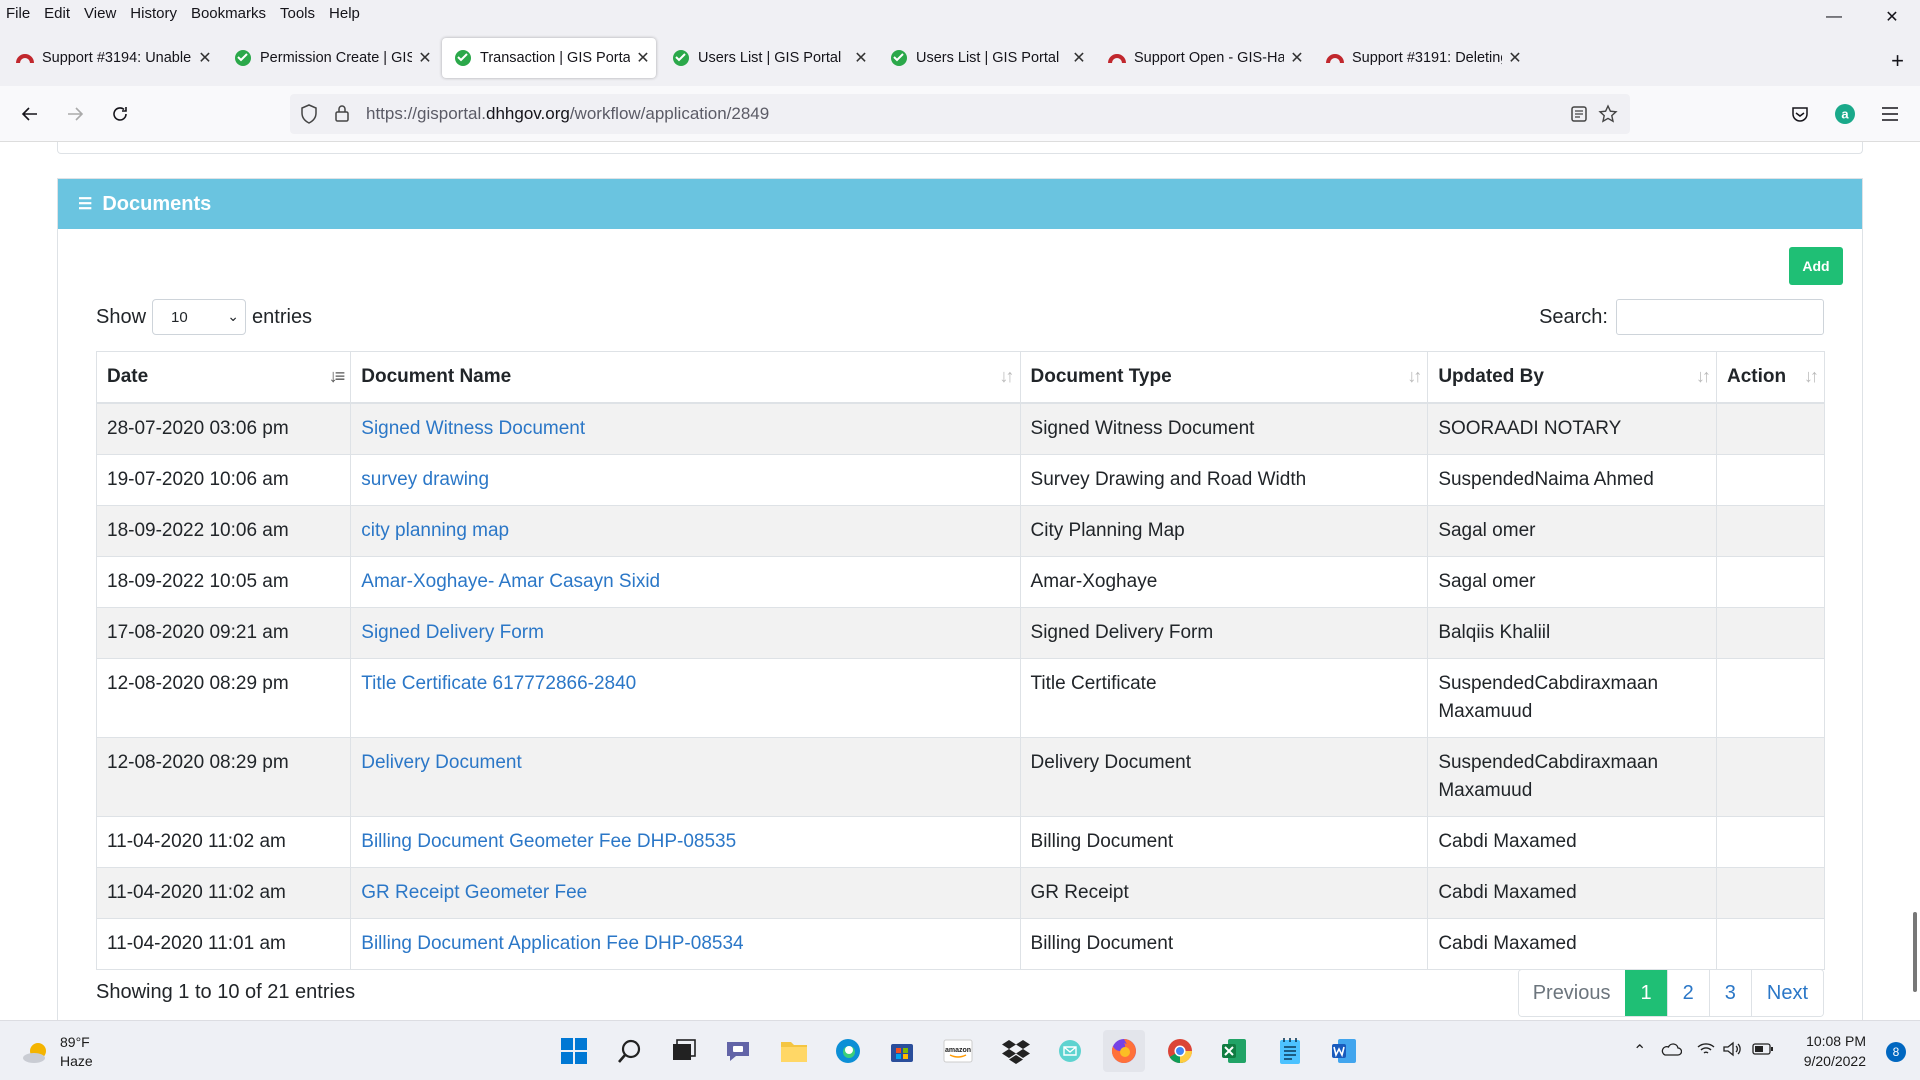 The image size is (1920, 1080). I want to click on menu-bookmarks: Bookmarks, so click(228, 13).